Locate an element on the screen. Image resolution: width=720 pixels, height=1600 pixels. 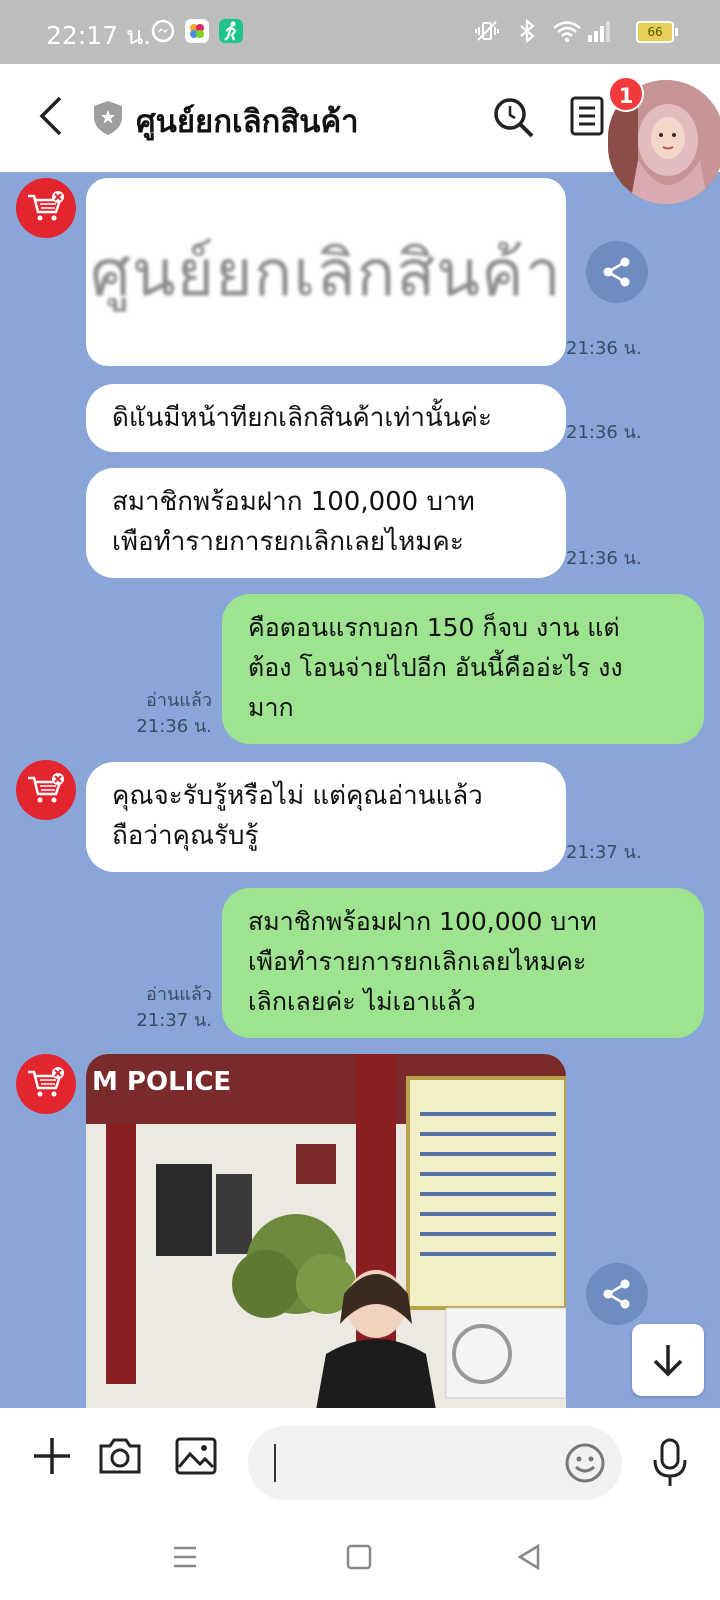
page-title: ศูนย์ยกเลิกสินค้า is located at coordinates (247, 122).